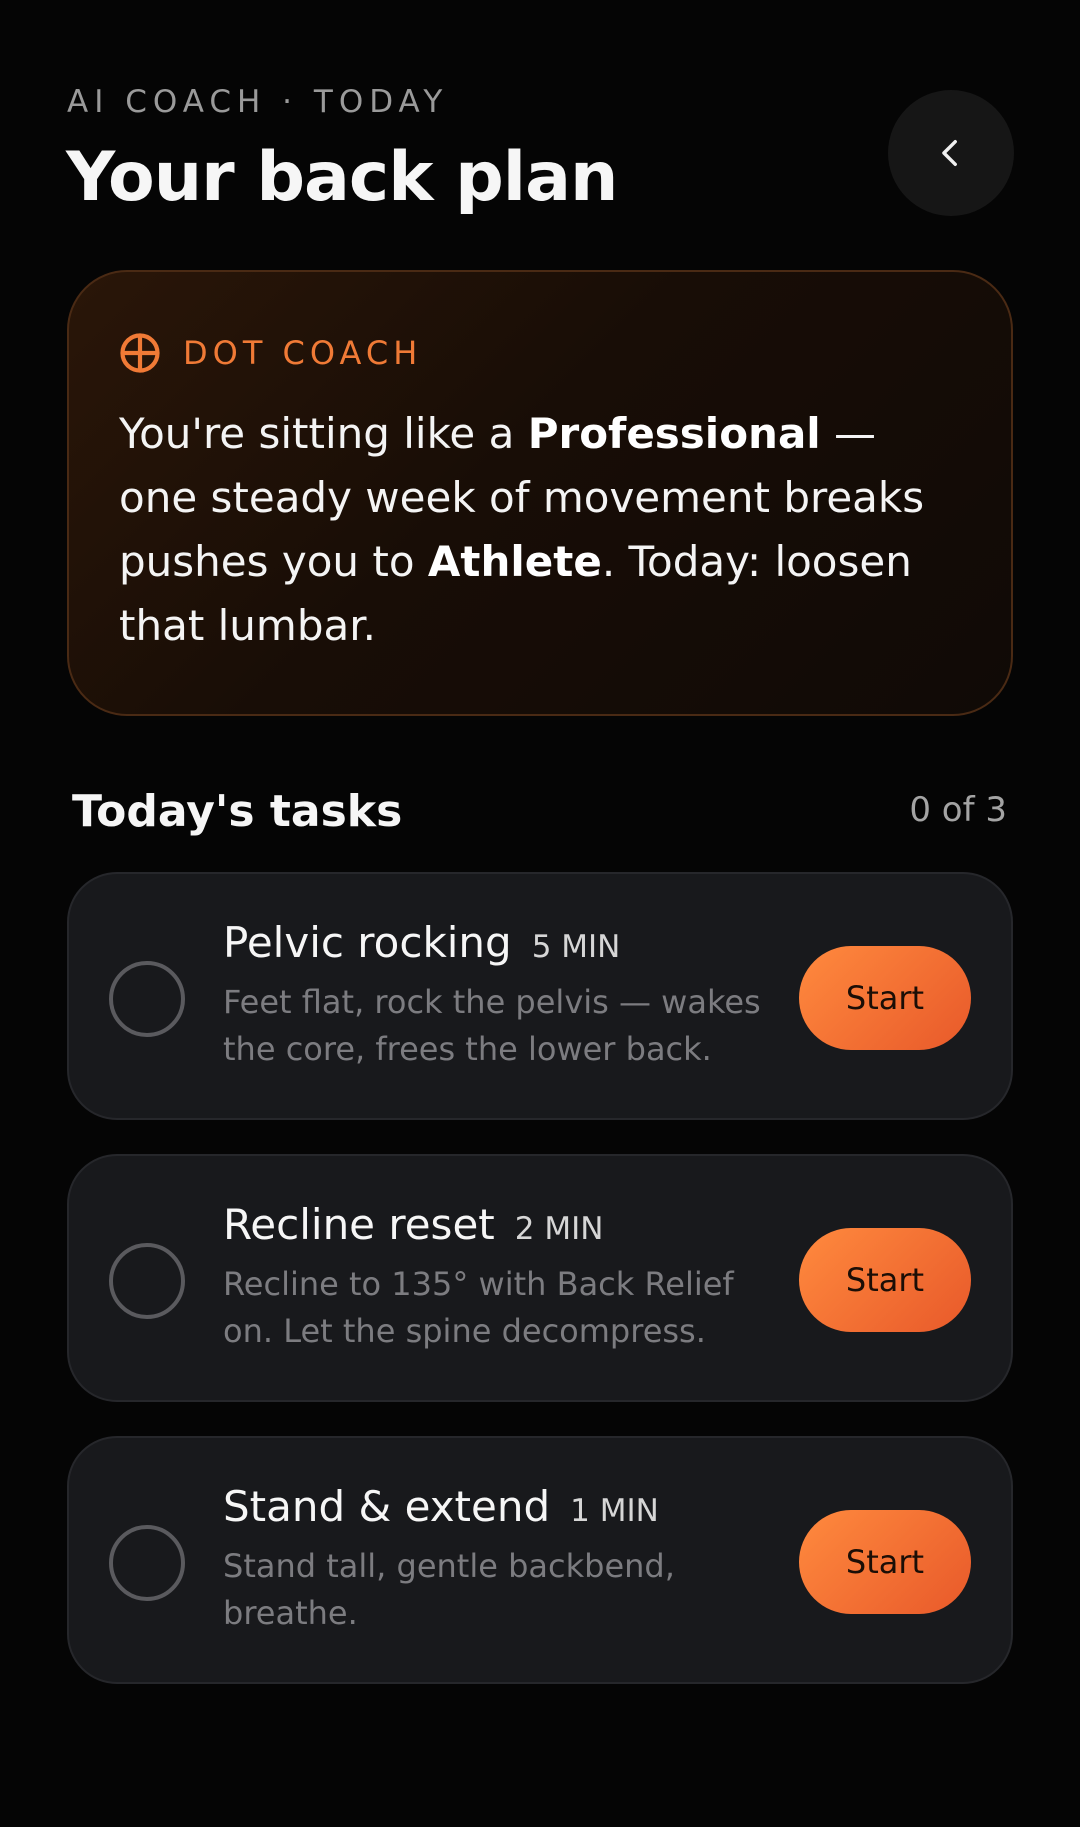 This screenshot has height=1827, width=1080. Describe the element at coordinates (303, 353) in the screenshot. I see `coach-label: DOT COACH` at that location.